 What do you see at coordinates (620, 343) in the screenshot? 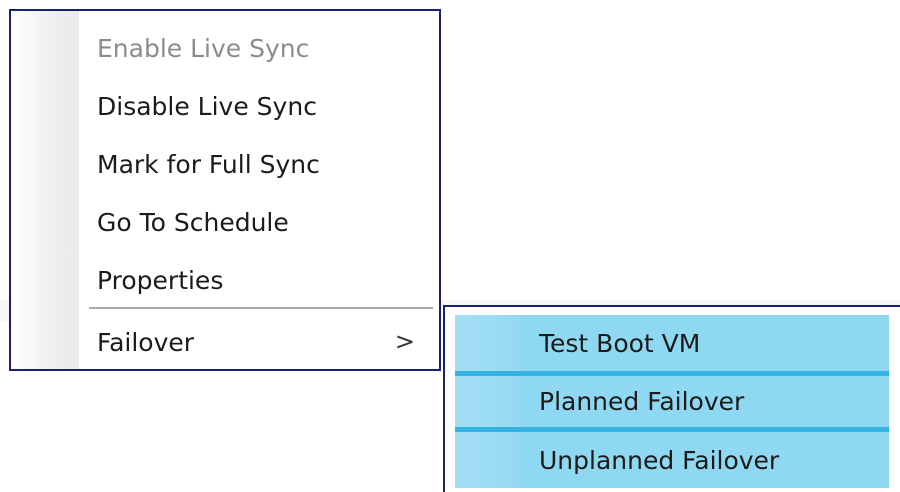
I see `submenu-item-label: Test Boot VM` at bounding box center [620, 343].